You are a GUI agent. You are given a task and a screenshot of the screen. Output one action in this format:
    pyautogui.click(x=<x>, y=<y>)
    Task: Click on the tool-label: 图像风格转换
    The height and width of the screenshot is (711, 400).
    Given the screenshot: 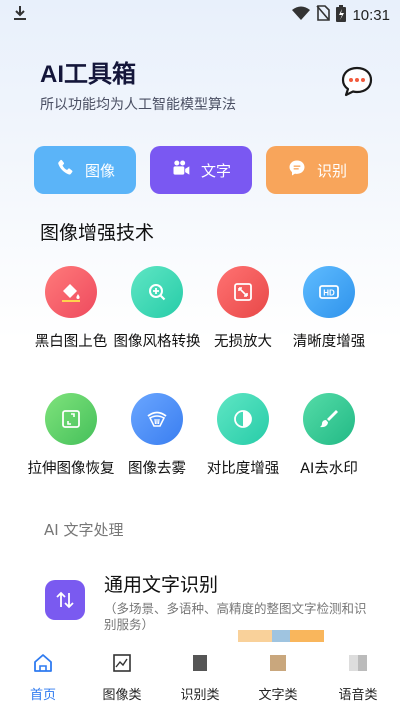 What is the action you would take?
    pyautogui.click(x=157, y=342)
    